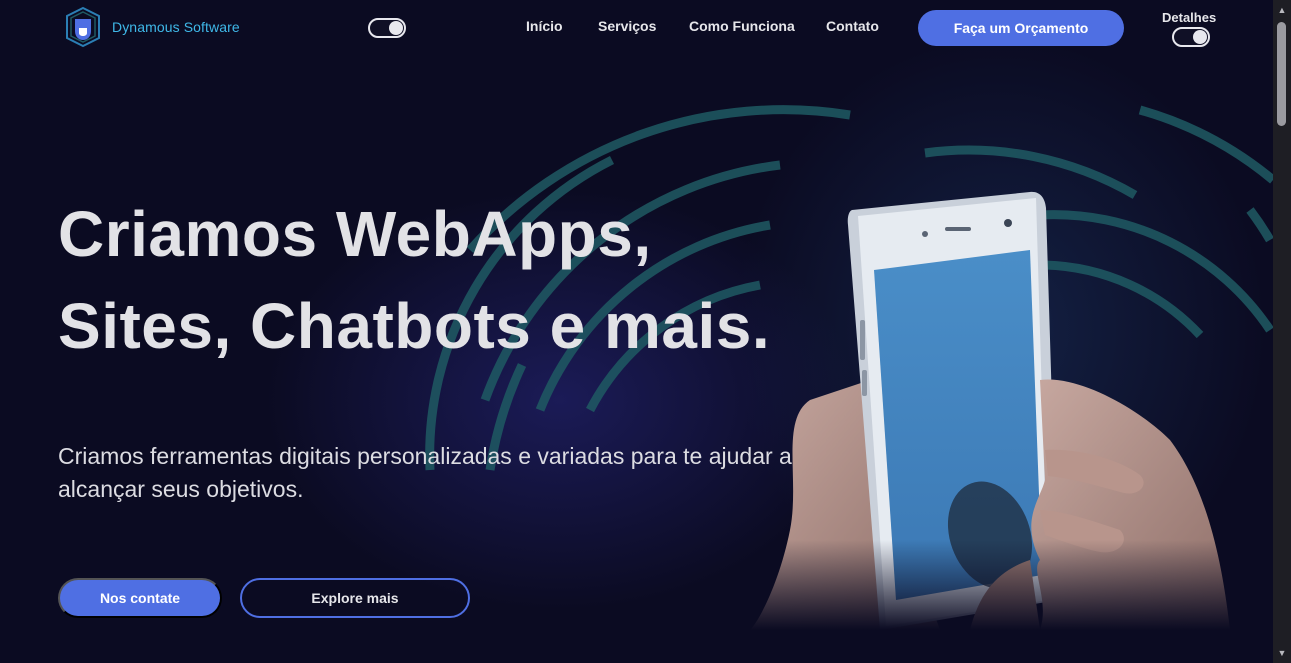 The width and height of the screenshot is (1291, 663). Describe the element at coordinates (83, 27) in the screenshot. I see `dynamous-logo-icon` at that location.